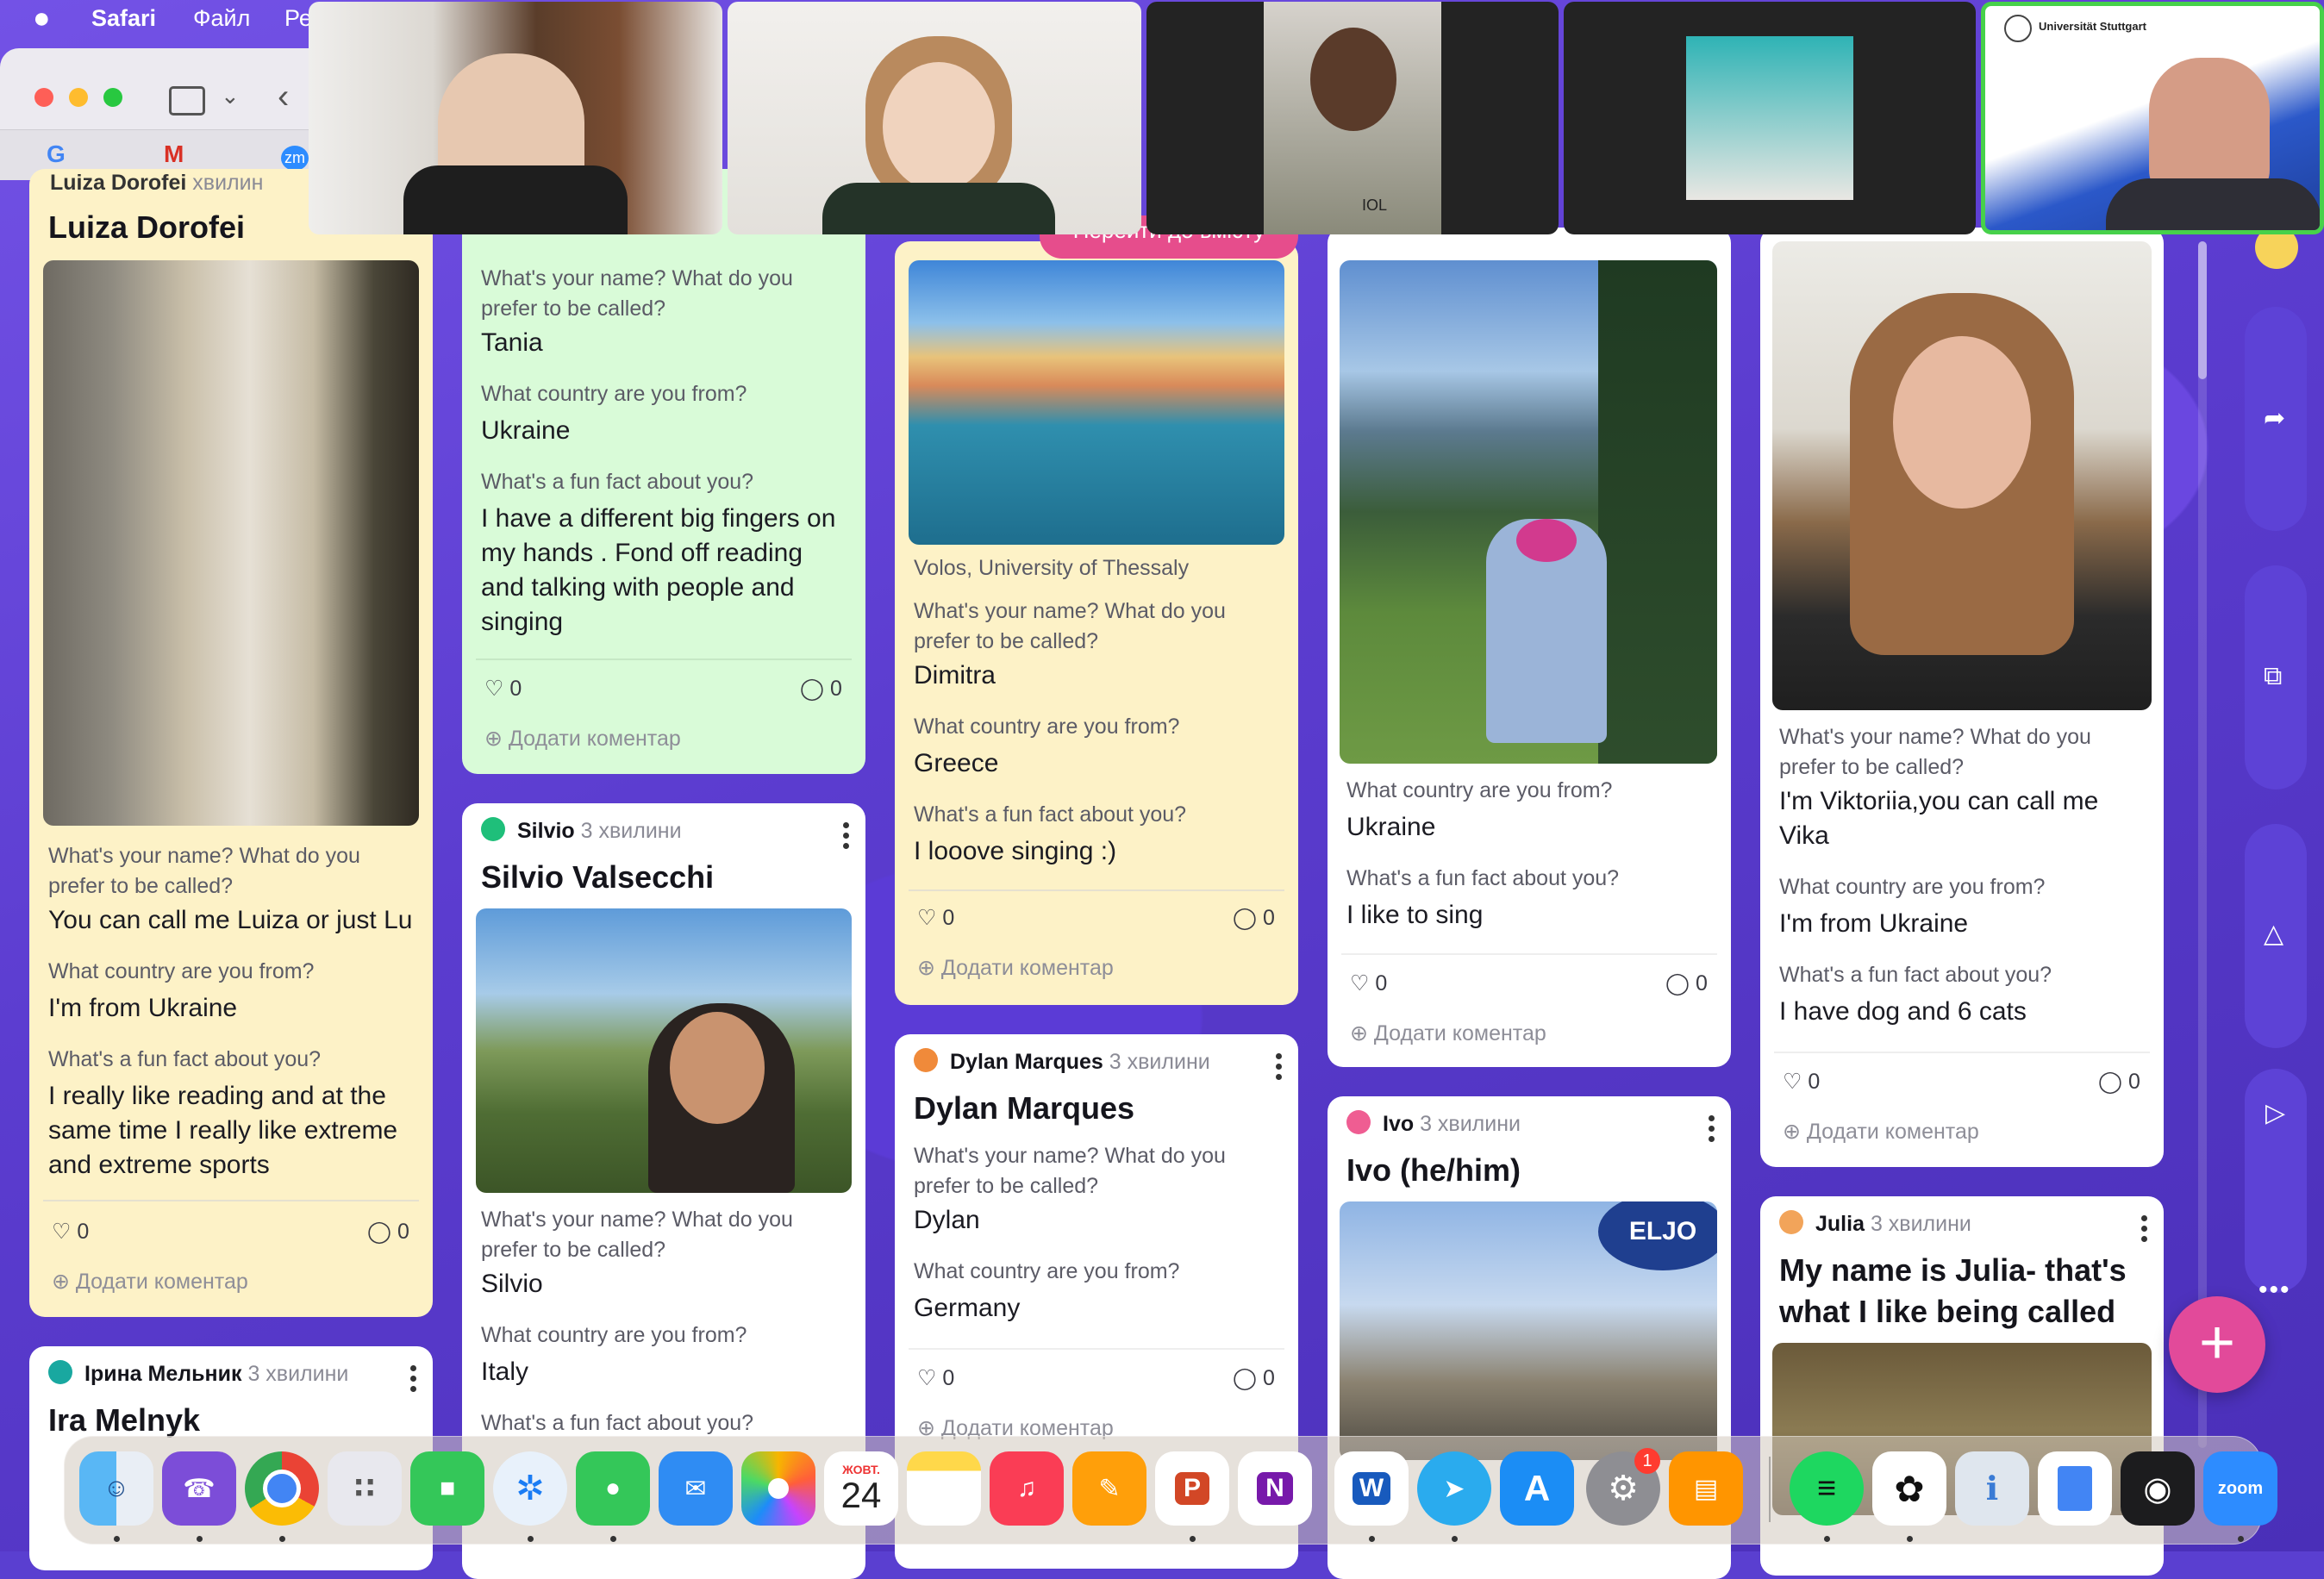 Image resolution: width=2324 pixels, height=1579 pixels. What do you see at coordinates (1024, 1108) in the screenshot?
I see `post-title: Dylan Marques` at bounding box center [1024, 1108].